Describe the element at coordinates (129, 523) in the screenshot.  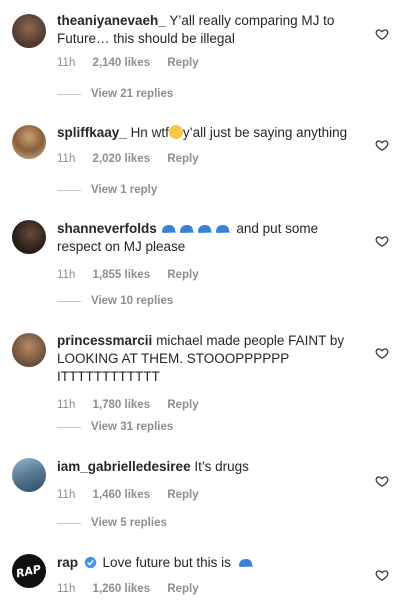
I see `view-replies-label: View 5 replies` at that location.